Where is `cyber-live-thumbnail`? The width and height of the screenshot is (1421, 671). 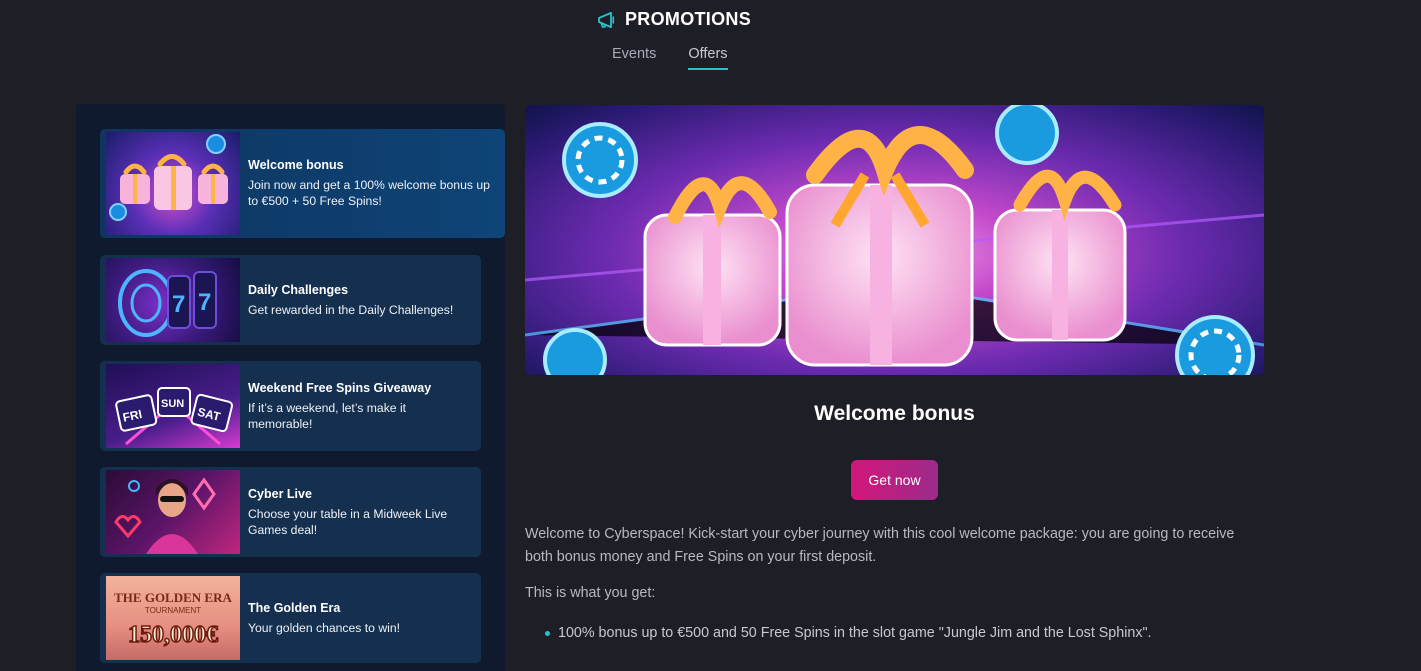 cyber-live-thumbnail is located at coordinates (173, 512).